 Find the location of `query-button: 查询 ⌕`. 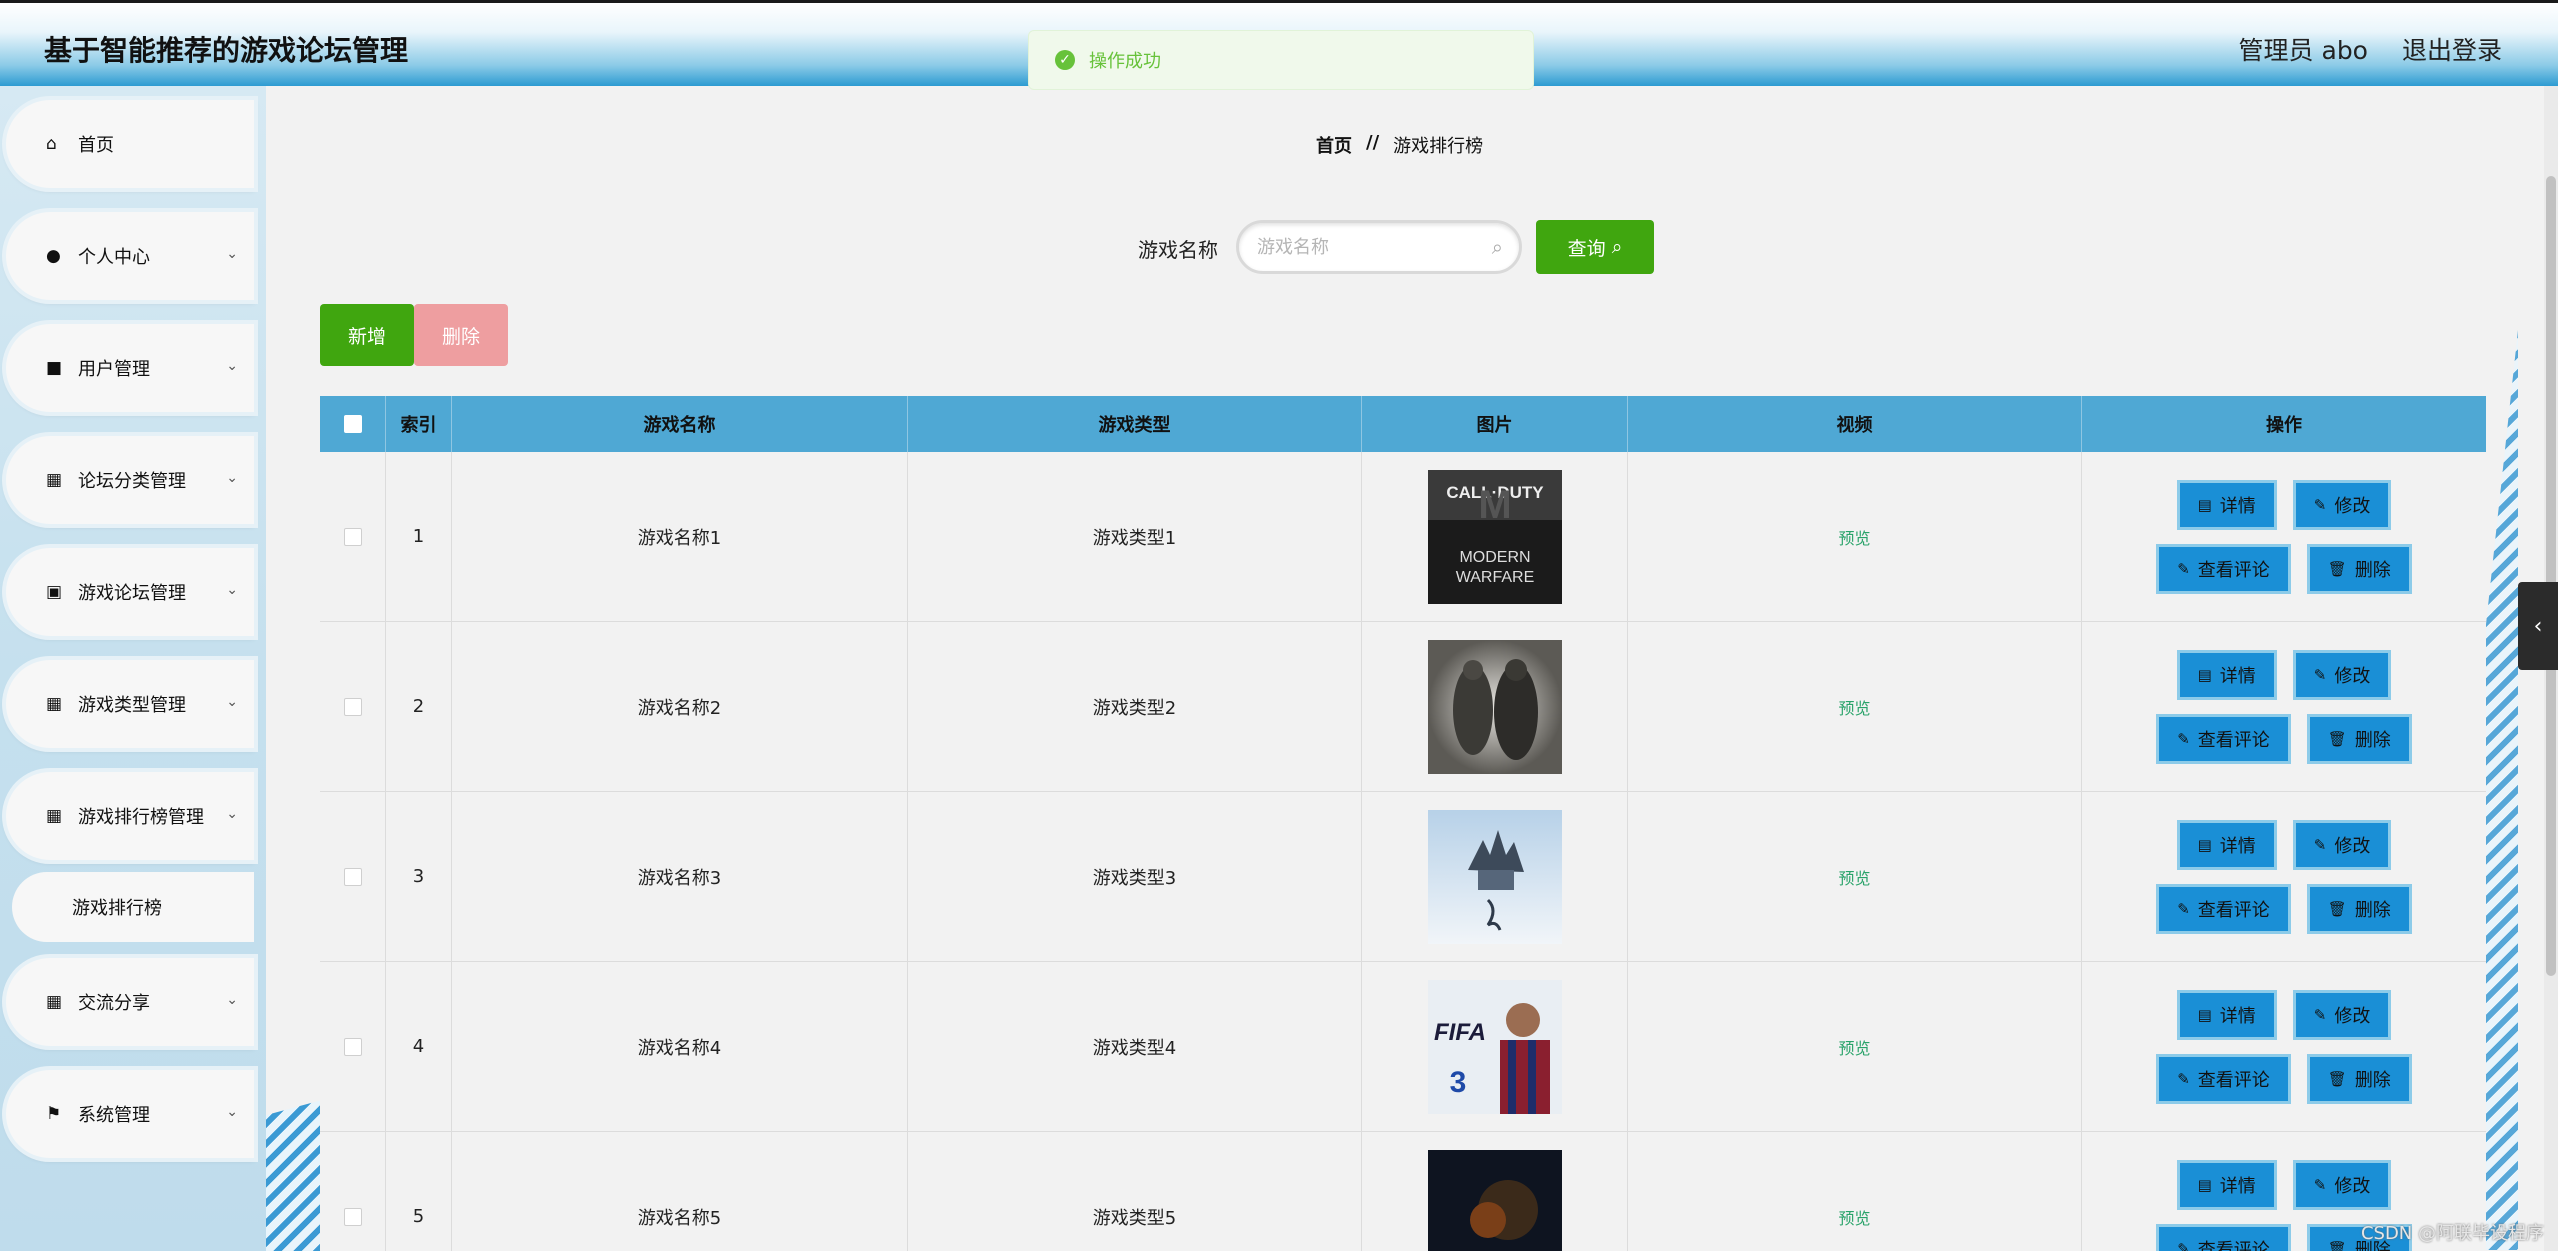

query-button: 查询 ⌕ is located at coordinates (1595, 247).